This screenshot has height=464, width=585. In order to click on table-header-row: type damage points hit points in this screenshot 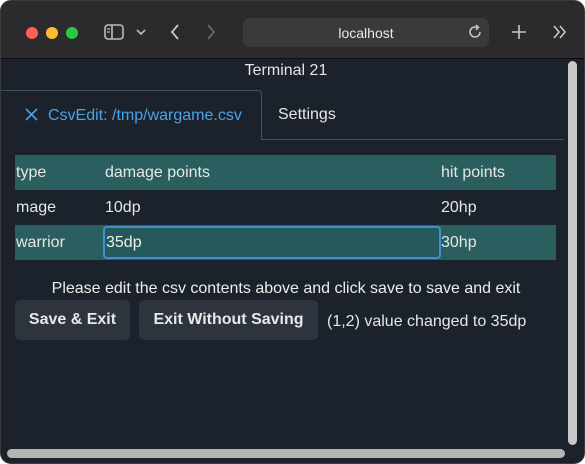, I will do `click(285, 172)`.